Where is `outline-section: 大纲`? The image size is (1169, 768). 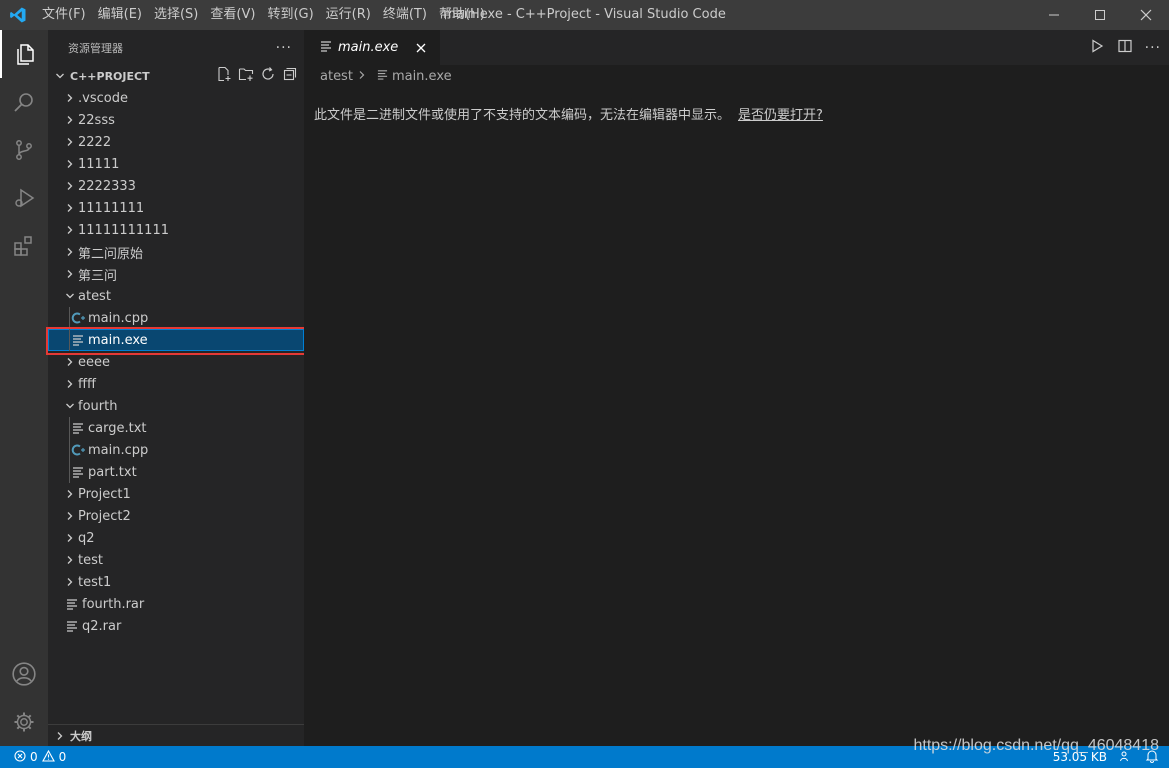 outline-section: 大纲 is located at coordinates (176, 735).